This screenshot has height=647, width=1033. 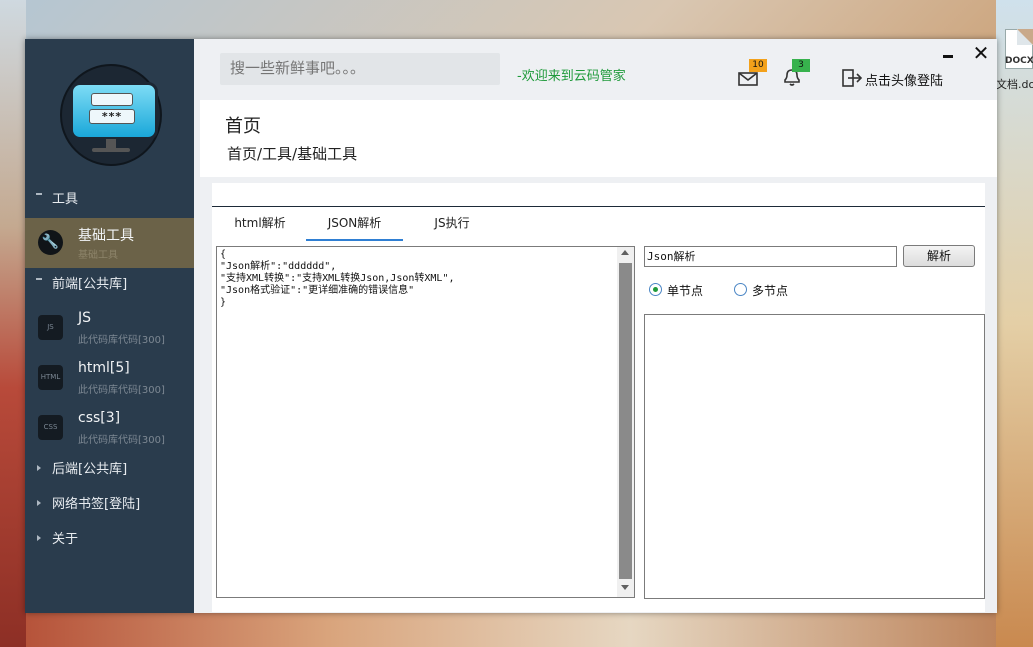 I want to click on html-icon: HTML, so click(x=50, y=377).